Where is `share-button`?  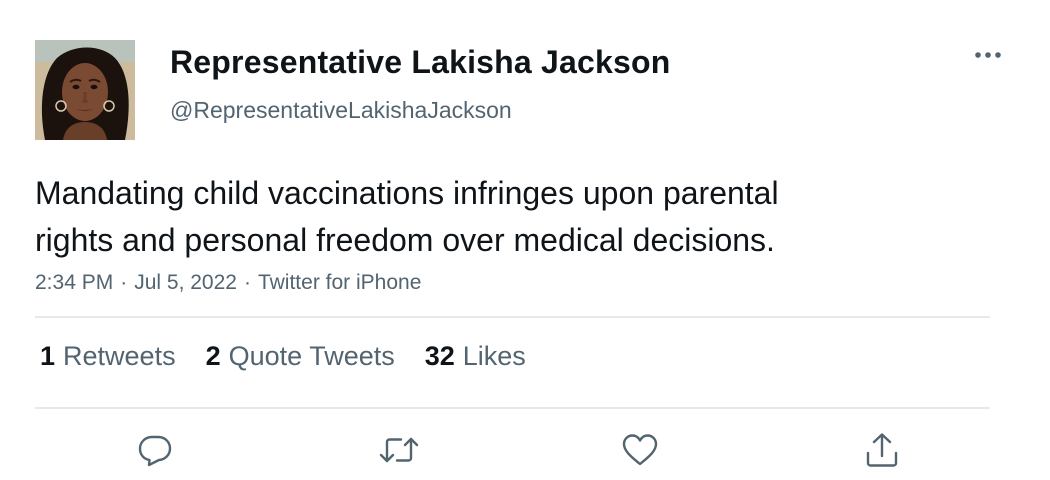
share-button is located at coordinates (882, 450).